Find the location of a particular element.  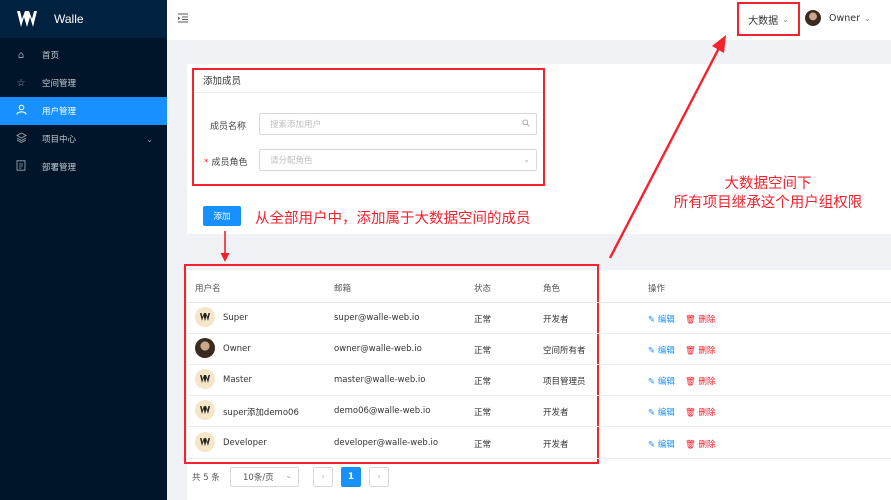

sidebar-item-projects: 项目中心 ⌄ is located at coordinates (83, 139).